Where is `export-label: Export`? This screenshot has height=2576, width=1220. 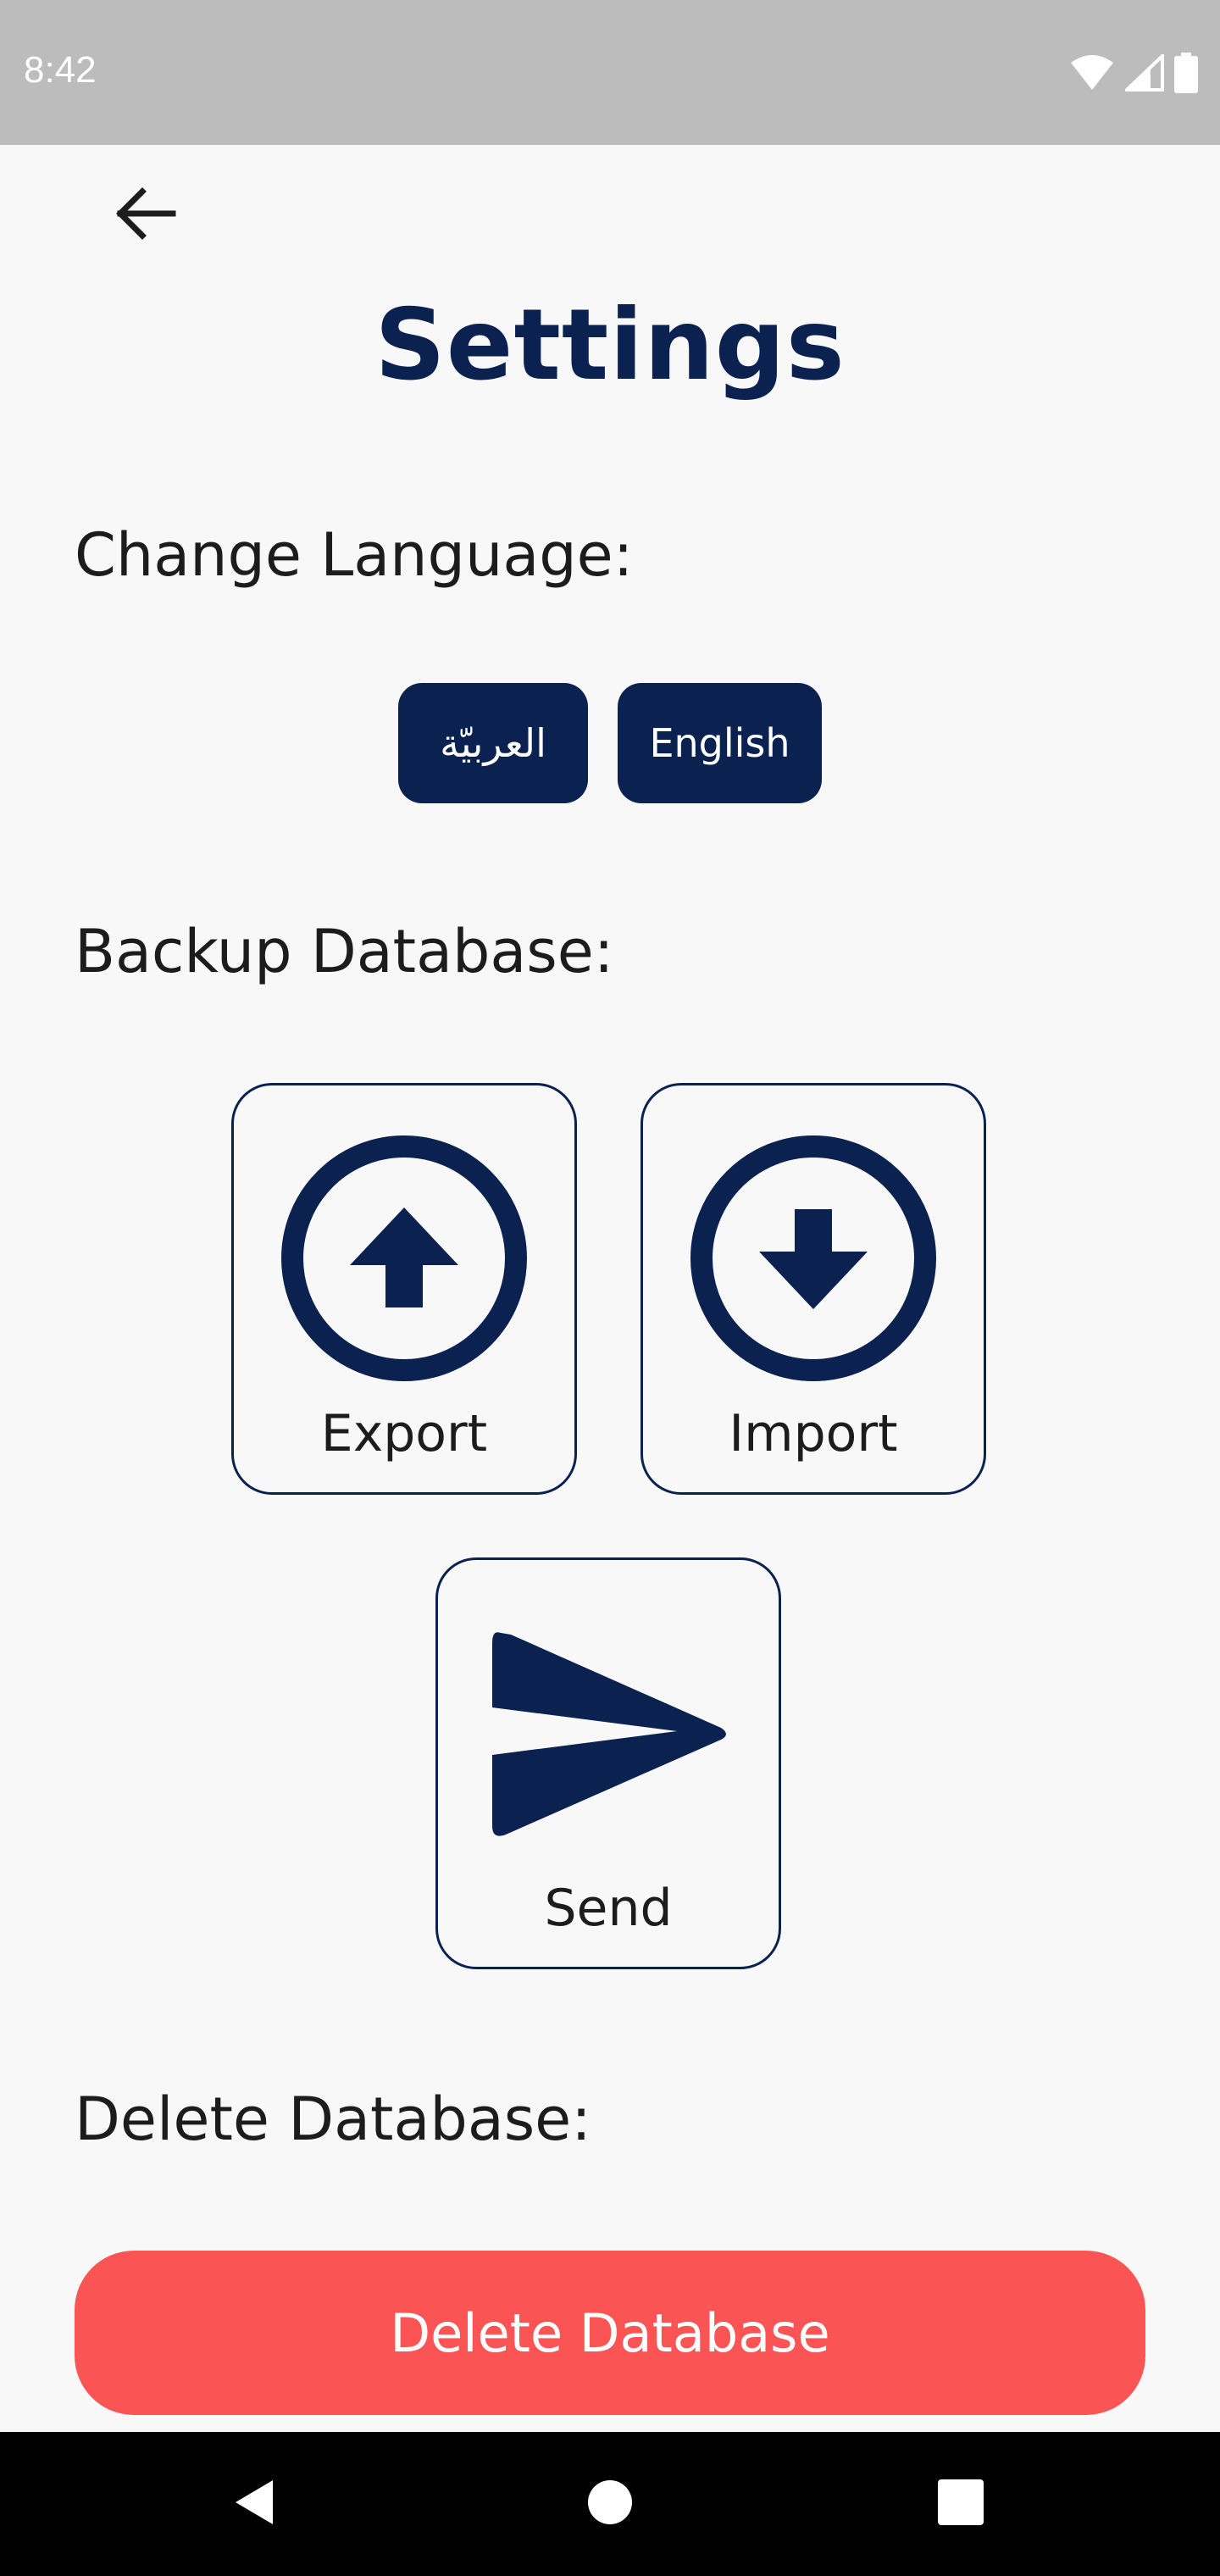 export-label: Export is located at coordinates (404, 1433).